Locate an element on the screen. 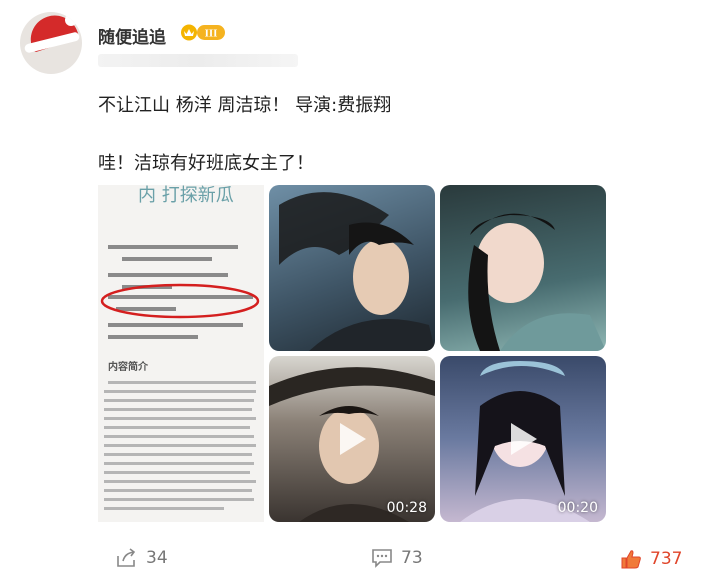 This screenshot has width=709, height=584. photo-female-actor is located at coordinates (523, 268).